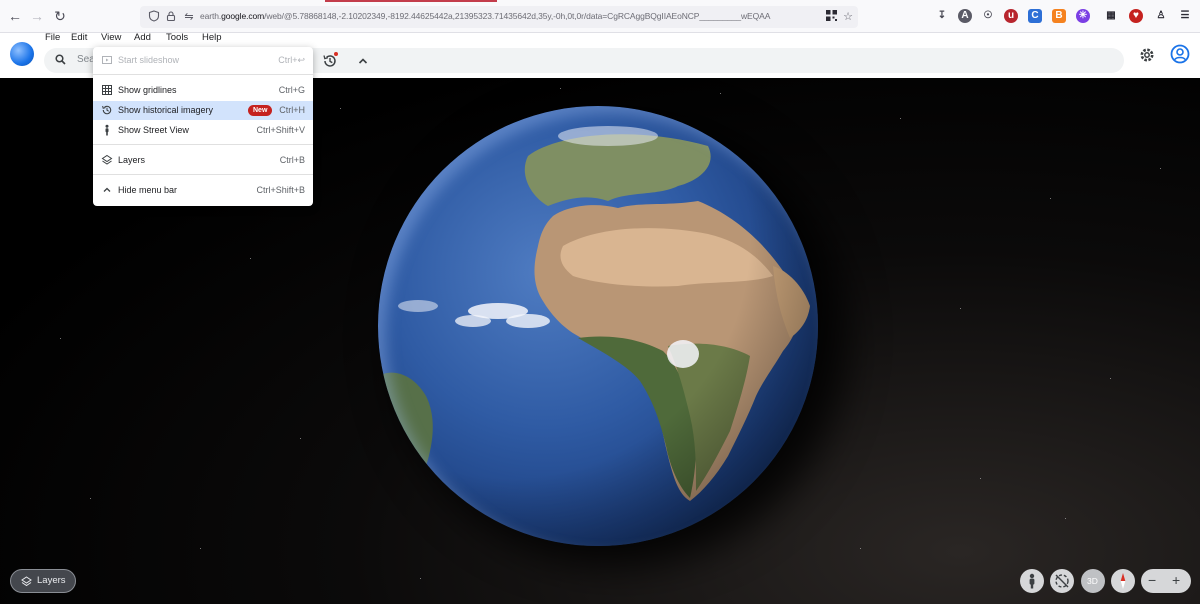 This screenshot has height=604, width=1200. Describe the element at coordinates (291, 60) in the screenshot. I see `menu-item-shortcut: Ctrl+↩` at that location.